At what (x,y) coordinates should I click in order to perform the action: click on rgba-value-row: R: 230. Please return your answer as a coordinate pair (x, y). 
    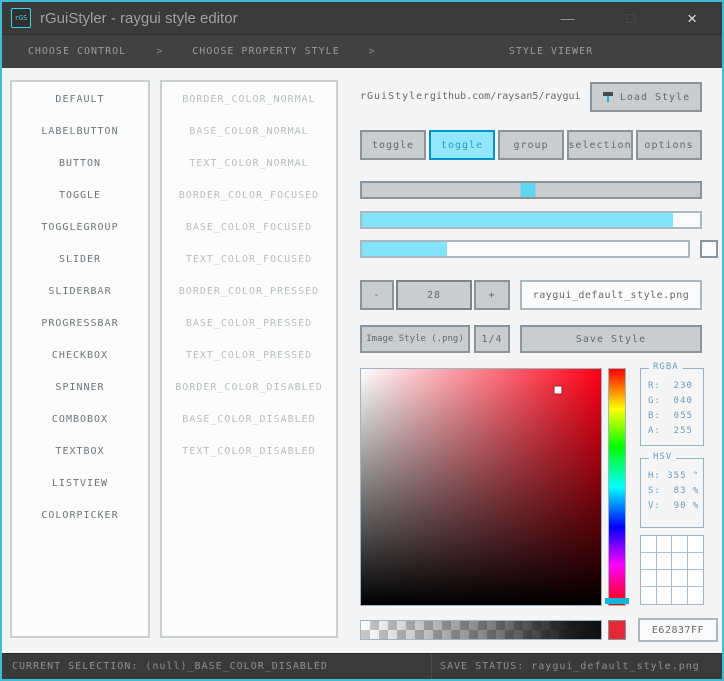
    Looking at the image, I should click on (670, 386).